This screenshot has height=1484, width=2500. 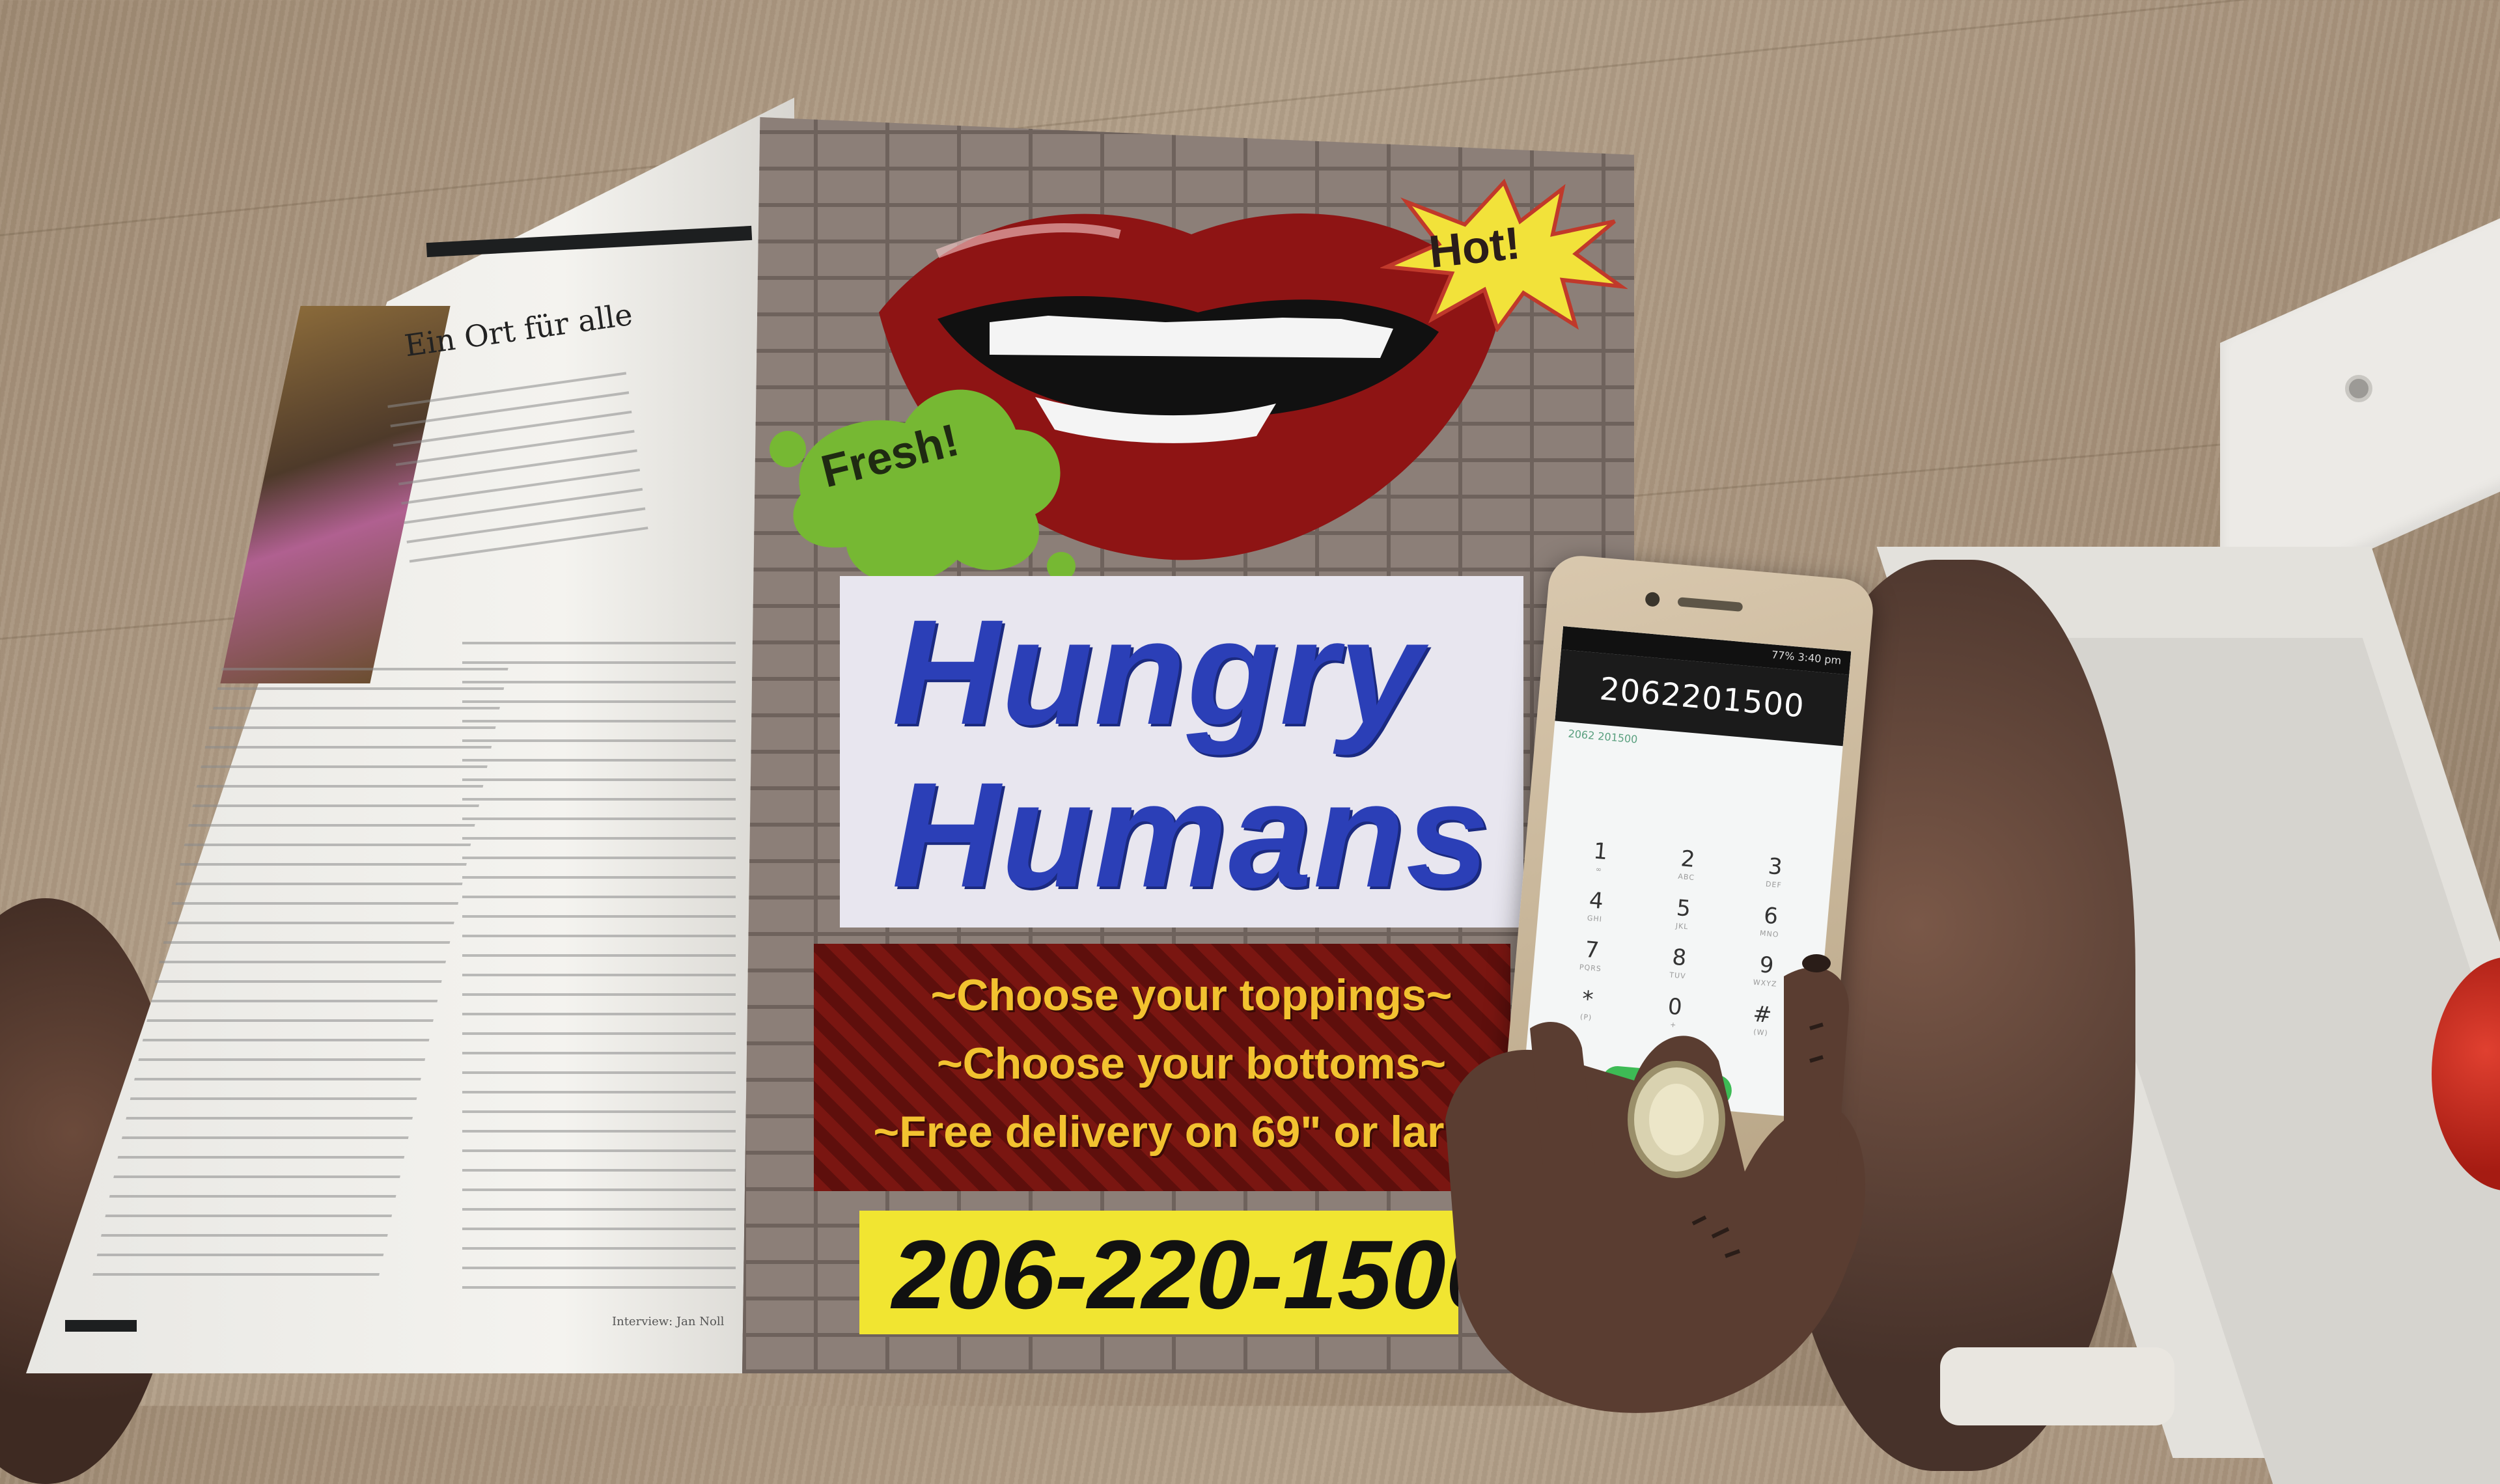 I want to click on key-1: 1 ∞, so click(x=1600, y=856).